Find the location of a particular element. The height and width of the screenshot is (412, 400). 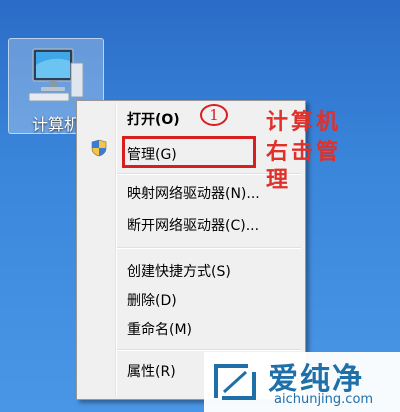

annotation-line-3: 理 is located at coordinates (279, 180).